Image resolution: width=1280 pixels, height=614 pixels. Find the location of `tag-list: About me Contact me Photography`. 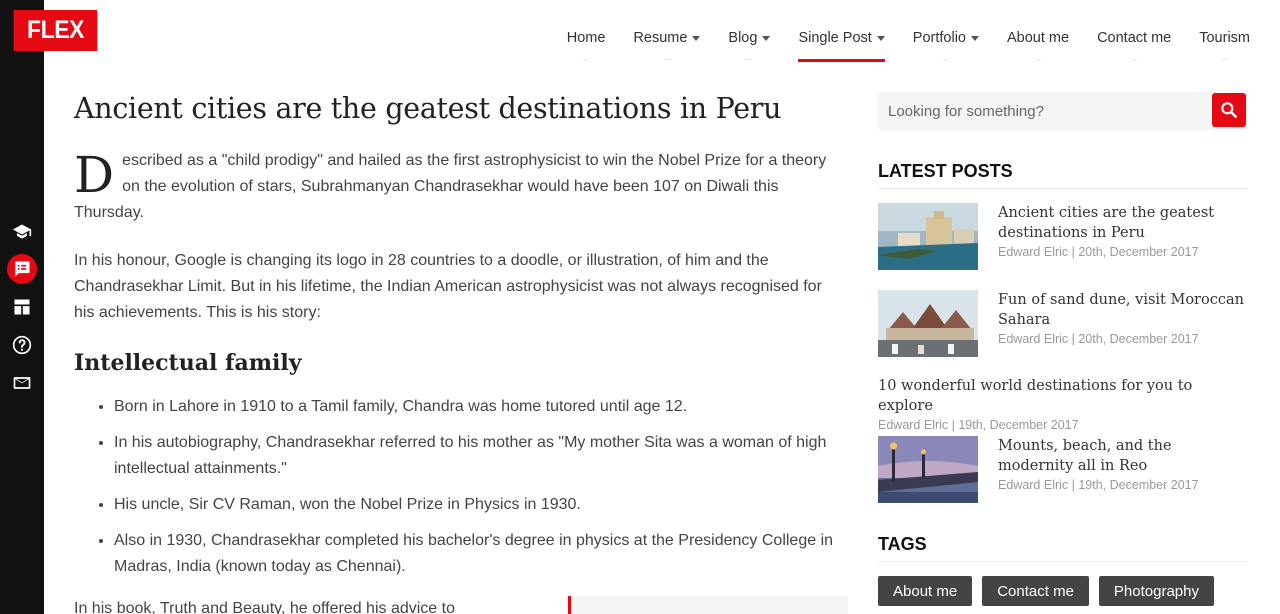

tag-list: About me Contact me Photography is located at coordinates (1051, 591).